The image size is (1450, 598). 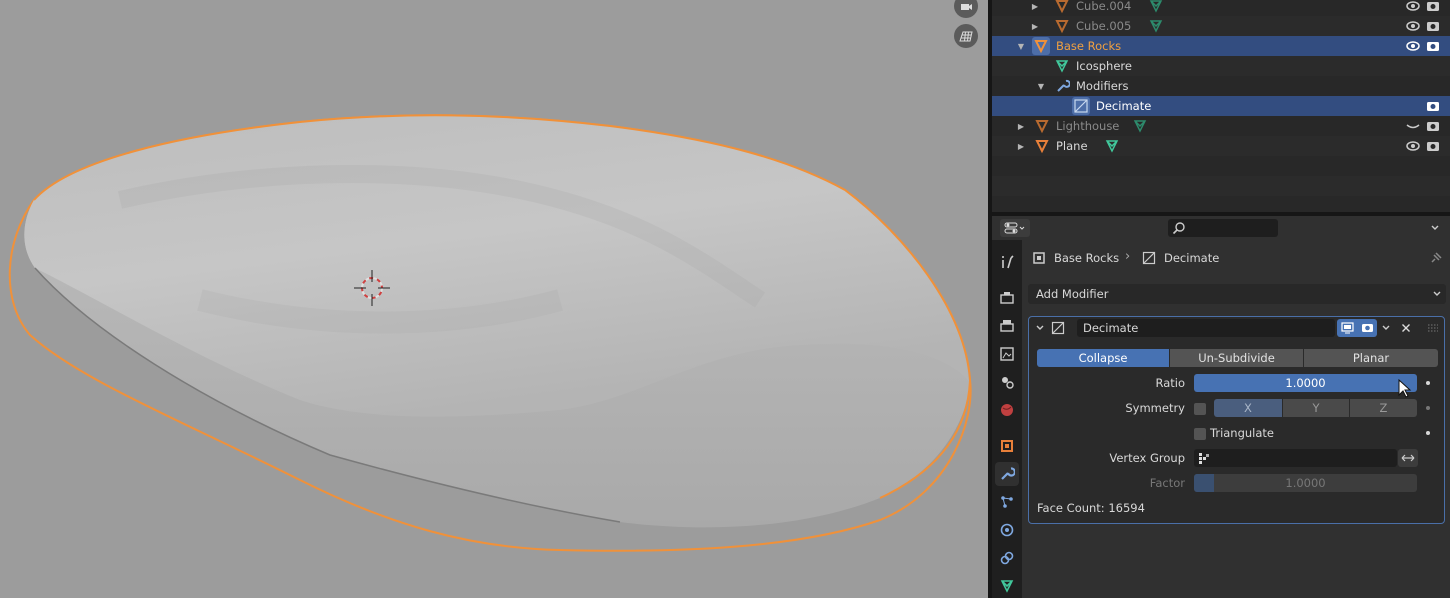 What do you see at coordinates (1316, 408) in the screenshot?
I see `axis-y-button: Y` at bounding box center [1316, 408].